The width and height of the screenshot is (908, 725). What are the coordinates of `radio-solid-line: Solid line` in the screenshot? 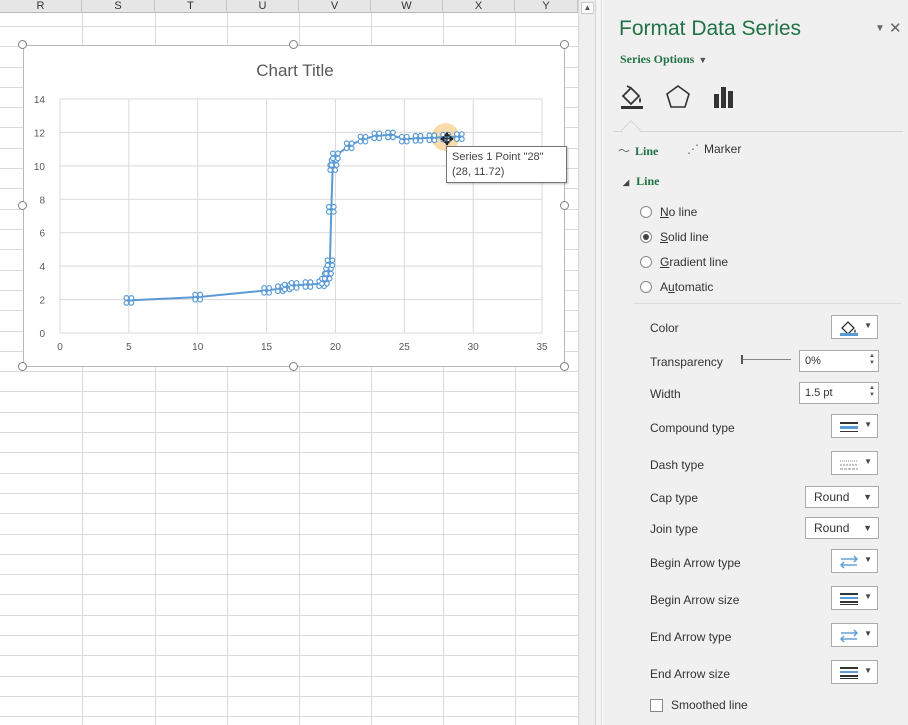 It's located at (674, 239).